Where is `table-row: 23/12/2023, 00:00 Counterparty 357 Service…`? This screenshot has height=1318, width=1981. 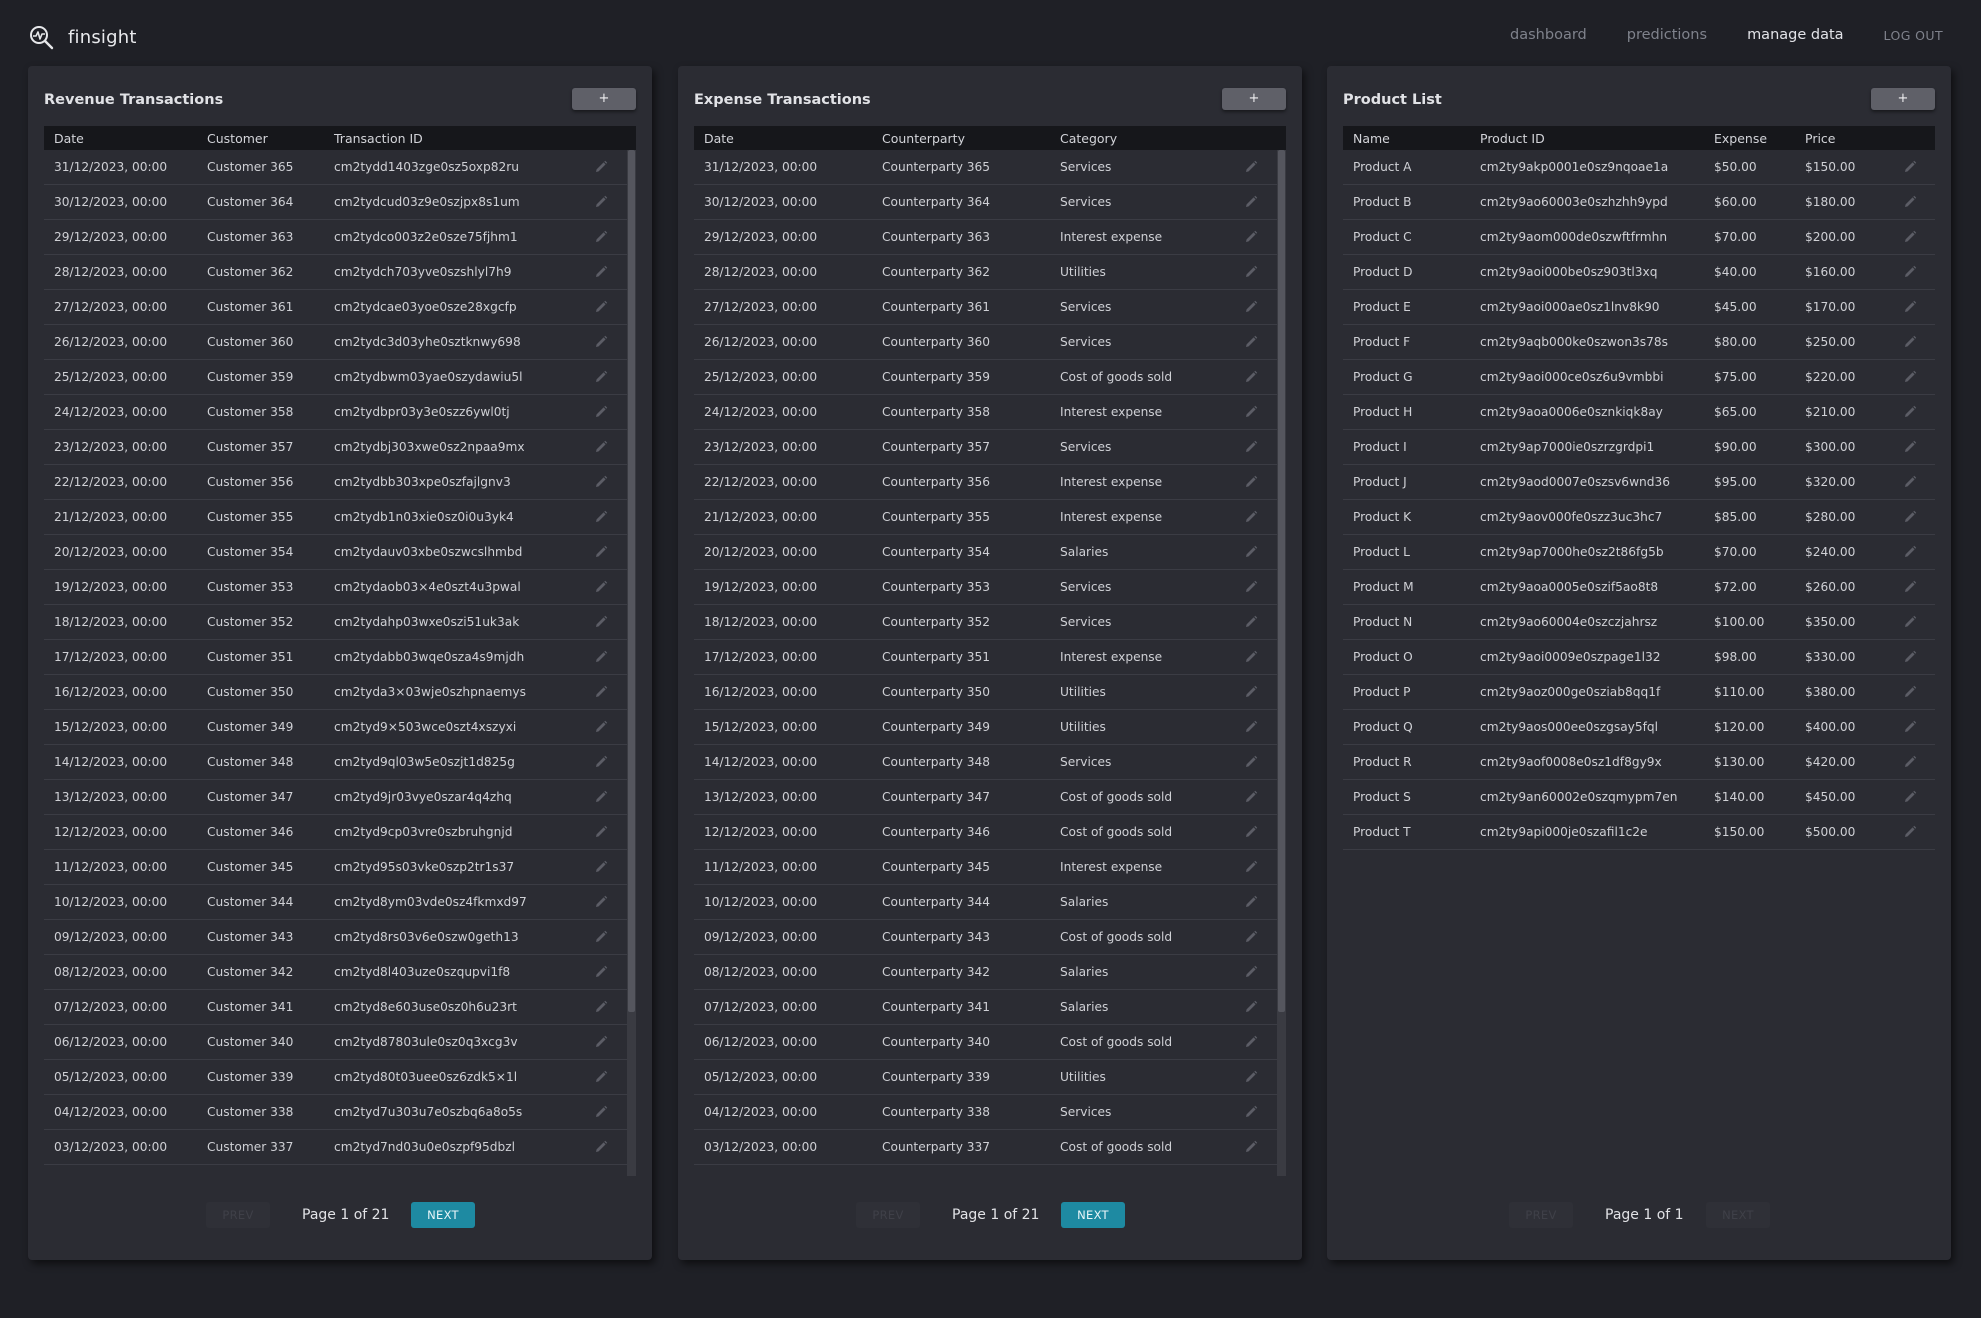 table-row: 23/12/2023, 00:00 Counterparty 357 Service… is located at coordinates (990, 447).